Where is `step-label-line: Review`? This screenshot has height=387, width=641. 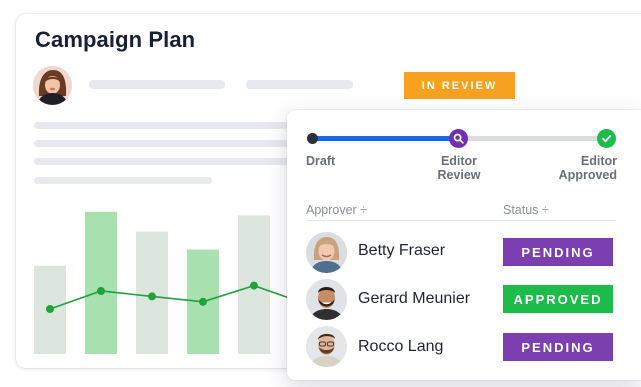 step-label-line: Review is located at coordinates (459, 175).